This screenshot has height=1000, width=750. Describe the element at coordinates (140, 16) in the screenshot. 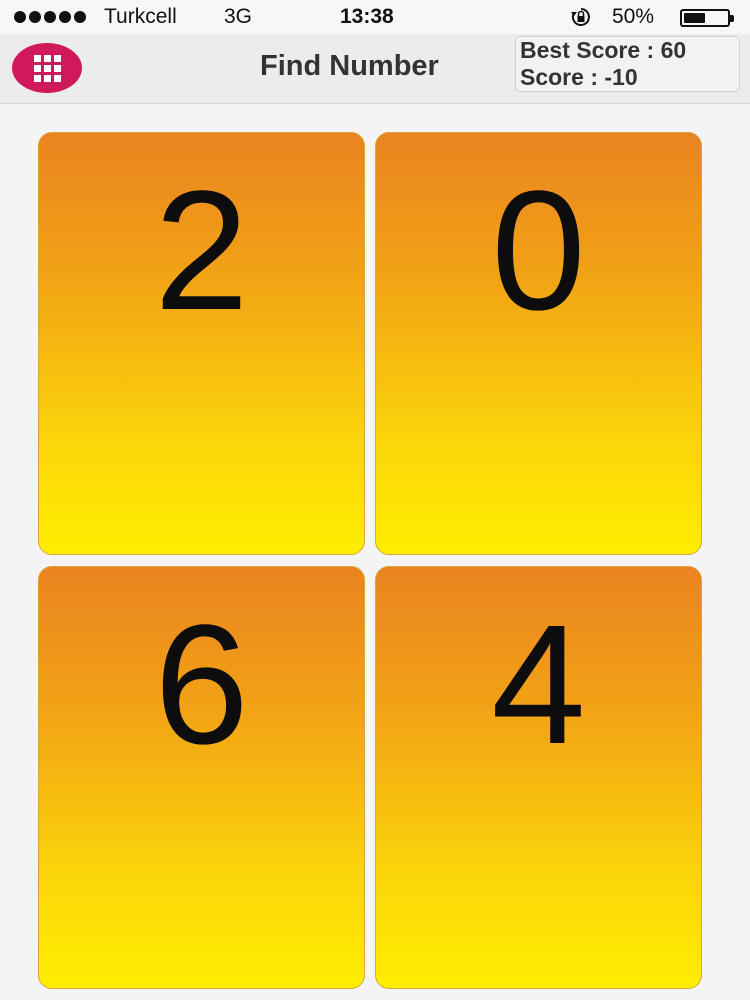

I see `carrier-name: Turkcell` at that location.